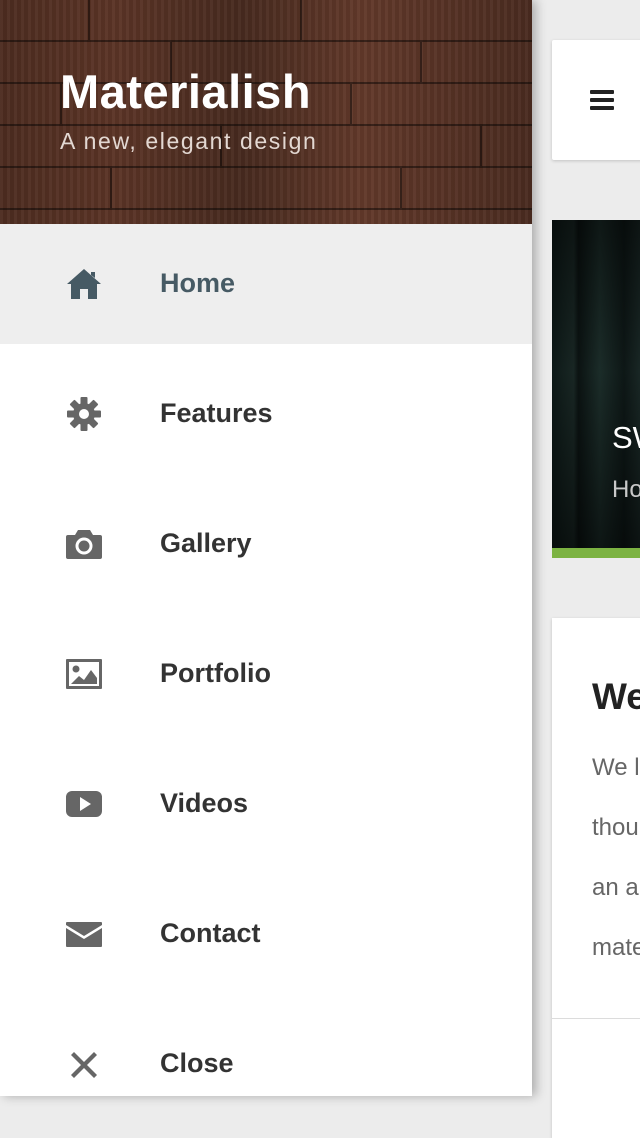 Image resolution: width=640 pixels, height=1138 pixels. Describe the element at coordinates (626, 489) in the screenshot. I see `slide-subtitle: Ho` at that location.